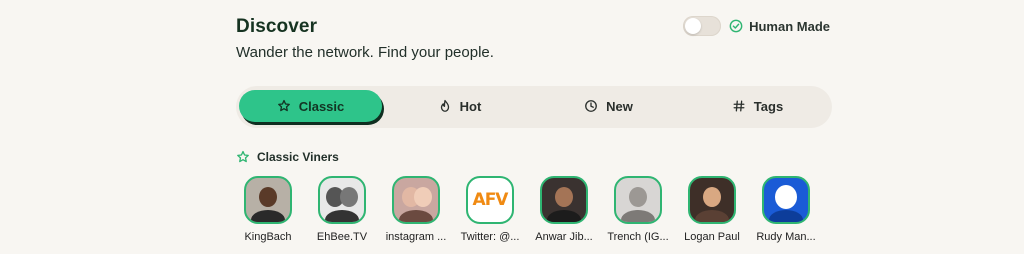 The height and width of the screenshot is (254, 1024). I want to click on page-title: Discover, so click(277, 26).